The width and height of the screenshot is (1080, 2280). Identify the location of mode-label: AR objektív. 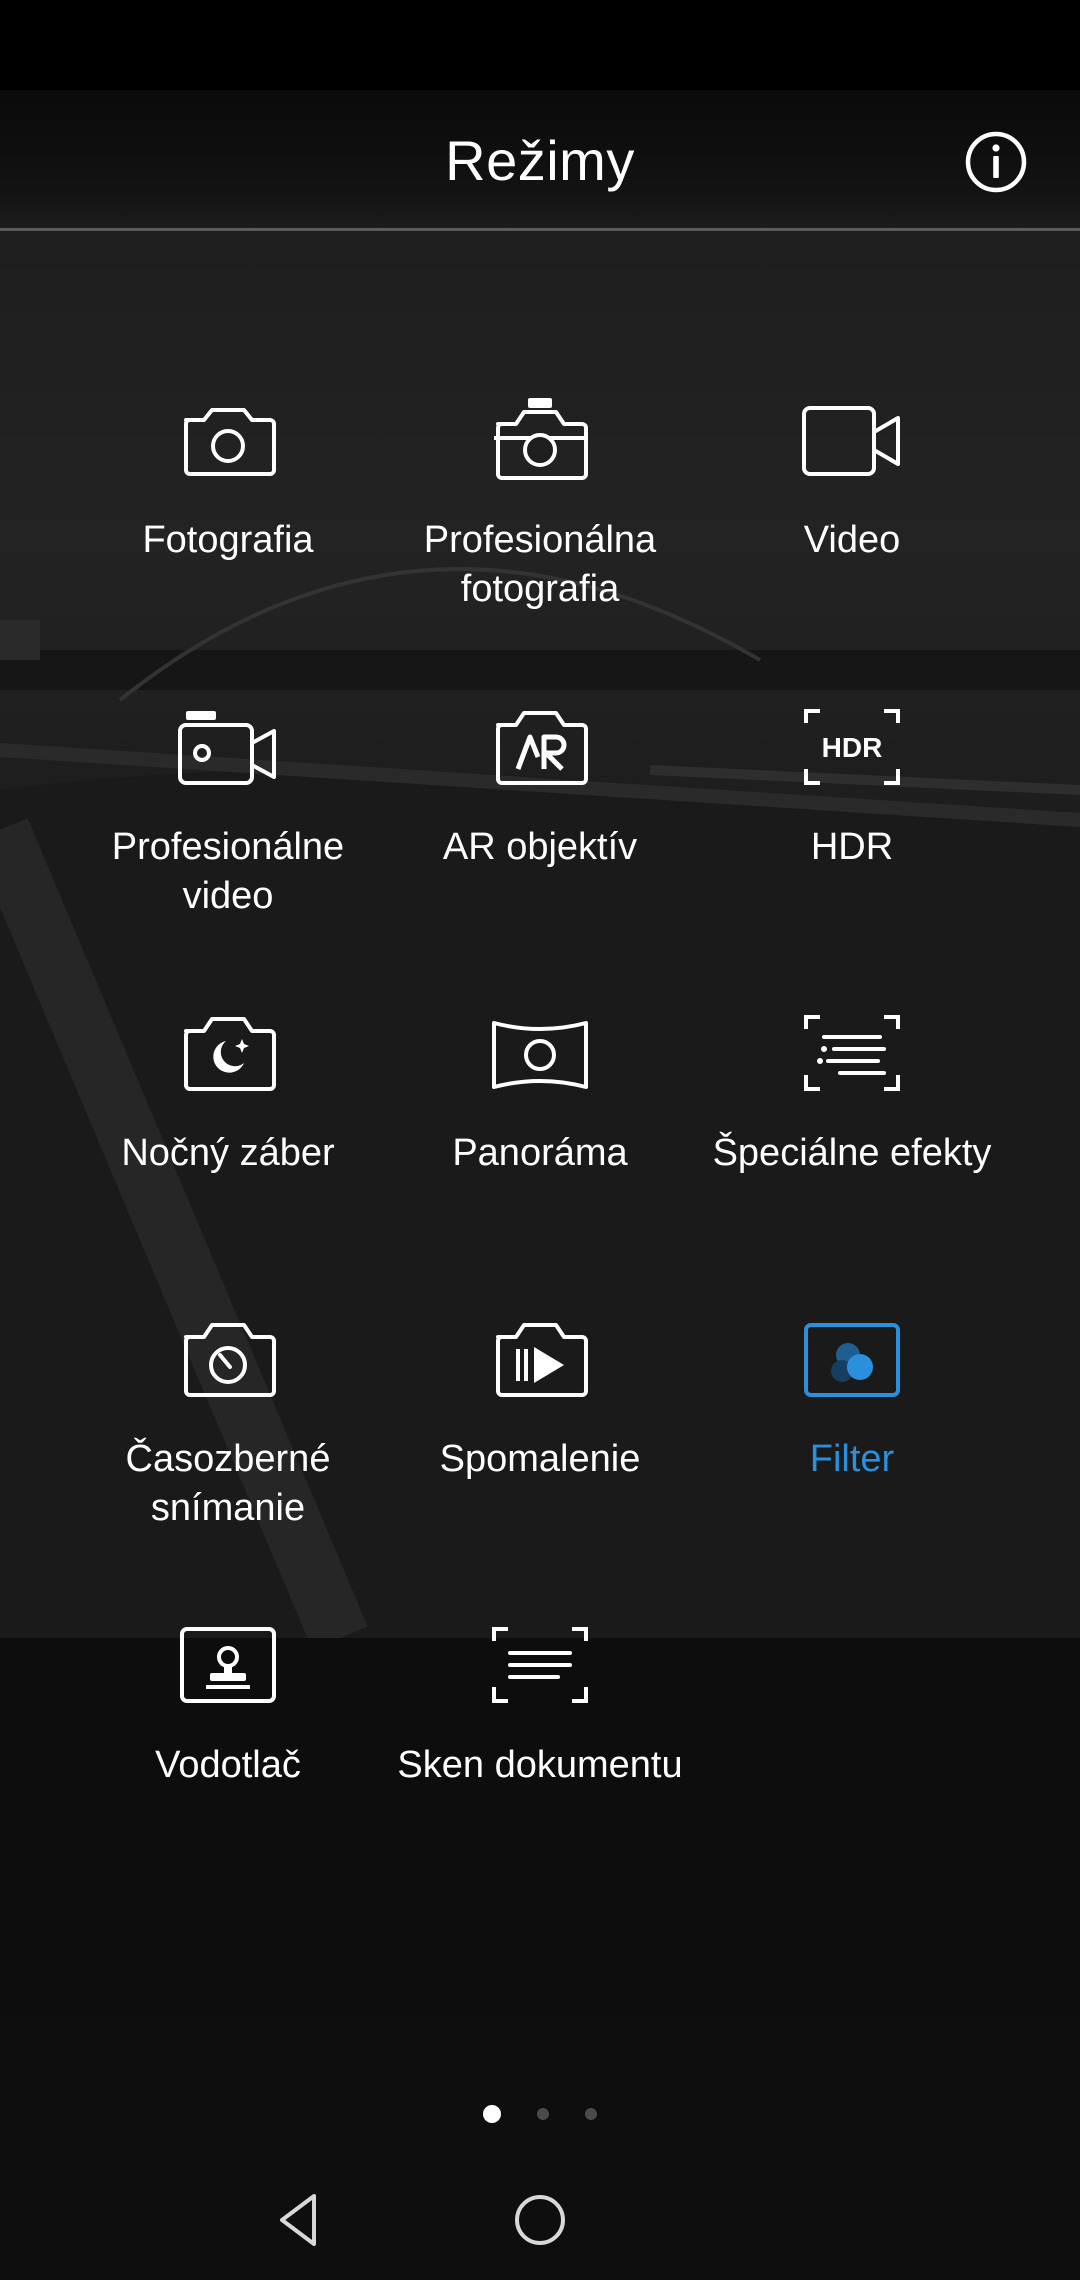
(540, 847).